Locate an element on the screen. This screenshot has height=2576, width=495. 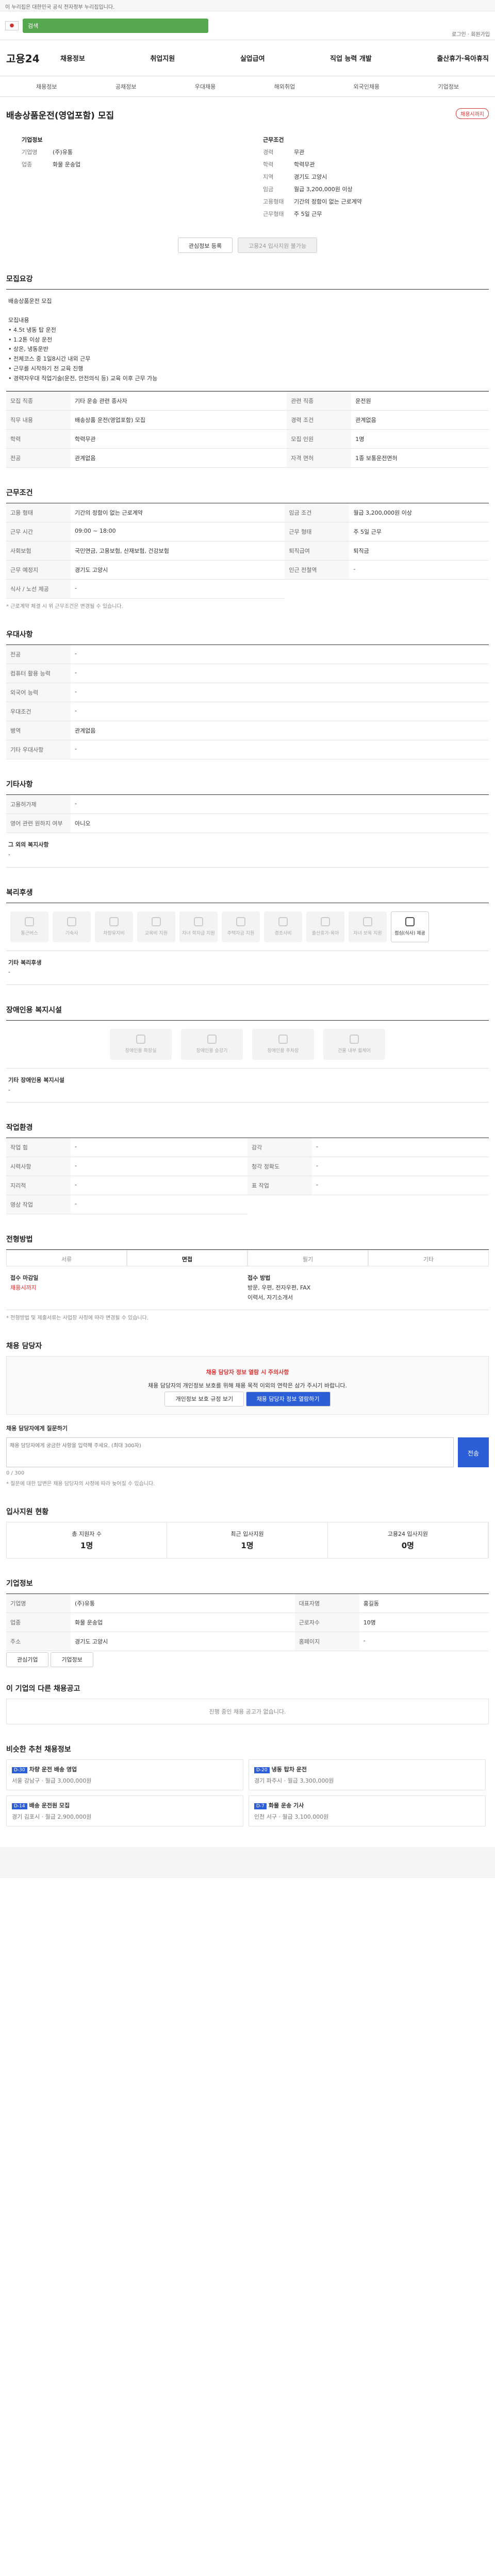
summary-value: 경기도 고양시 is located at coordinates (311, 177).